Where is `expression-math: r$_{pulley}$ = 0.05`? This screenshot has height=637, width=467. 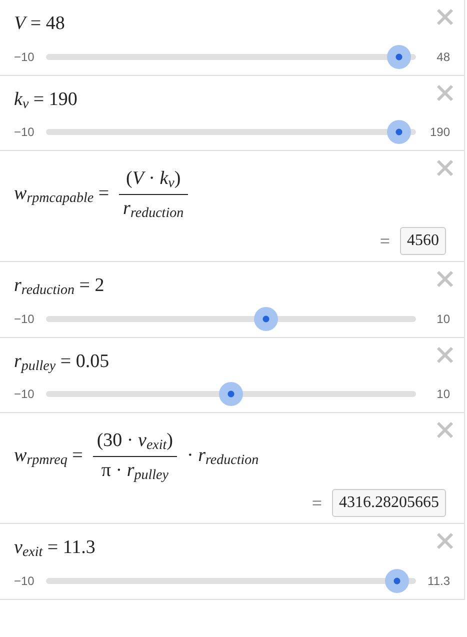 expression-math: r$_{pulley}$ = 0.05 is located at coordinates (62, 363).